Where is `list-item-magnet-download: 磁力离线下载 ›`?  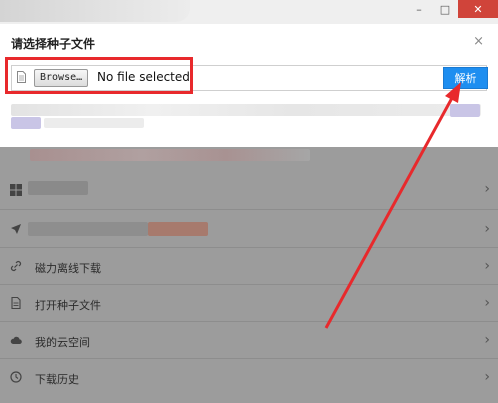 list-item-magnet-download: 磁力离线下载 › is located at coordinates (249, 266).